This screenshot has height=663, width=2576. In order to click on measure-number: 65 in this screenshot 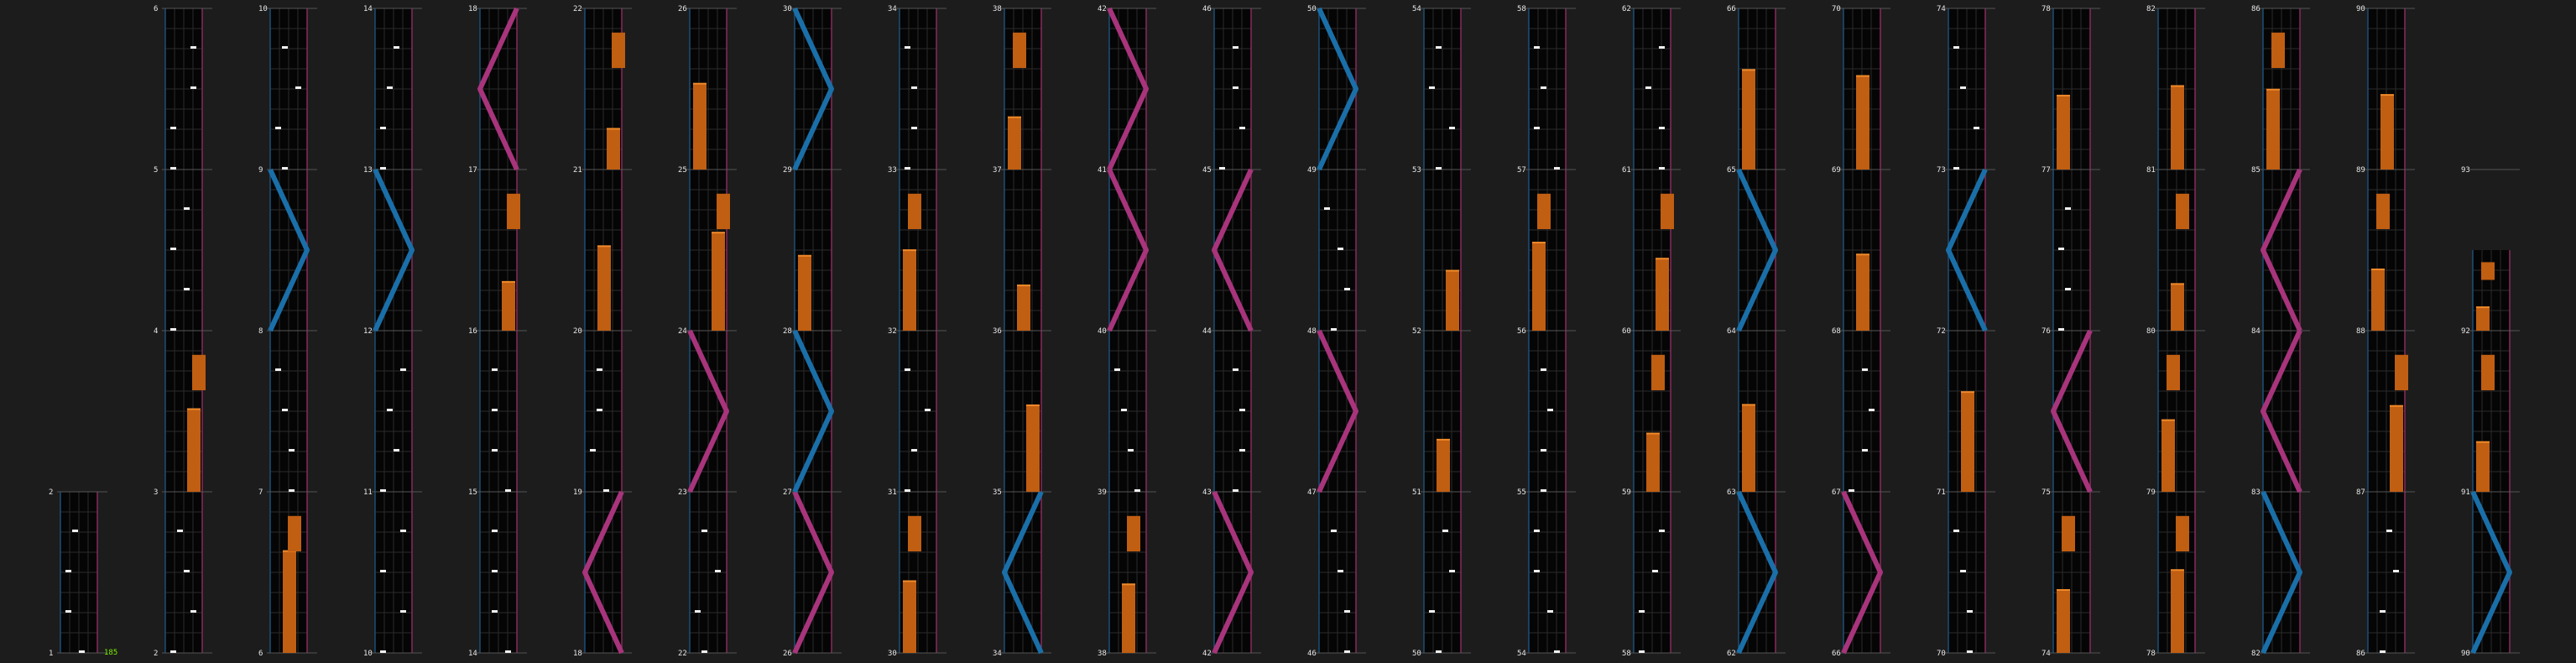, I will do `click(1731, 170)`.